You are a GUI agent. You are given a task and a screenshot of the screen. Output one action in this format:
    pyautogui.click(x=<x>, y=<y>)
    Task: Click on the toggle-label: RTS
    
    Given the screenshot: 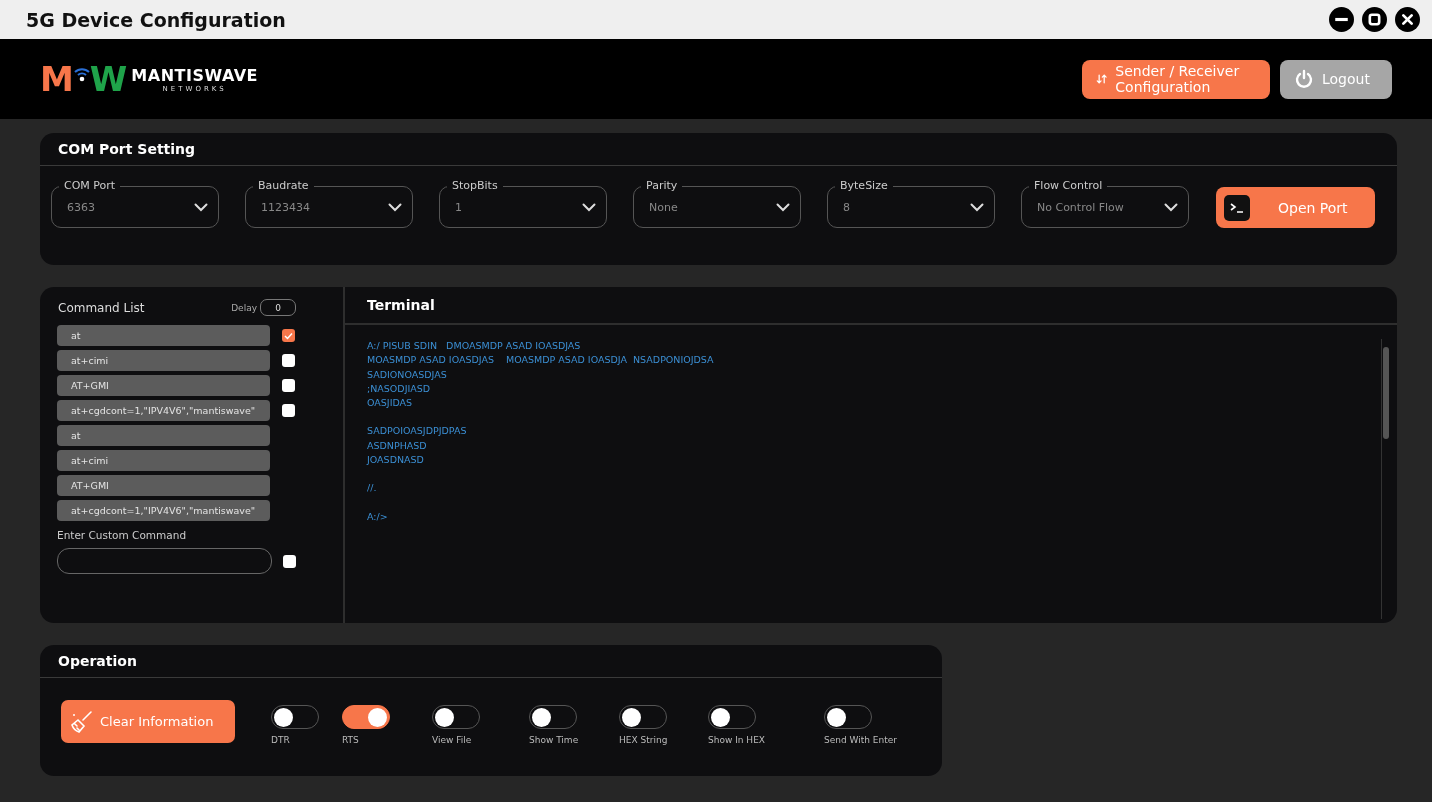 What is the action you would take?
    pyautogui.click(x=350, y=740)
    